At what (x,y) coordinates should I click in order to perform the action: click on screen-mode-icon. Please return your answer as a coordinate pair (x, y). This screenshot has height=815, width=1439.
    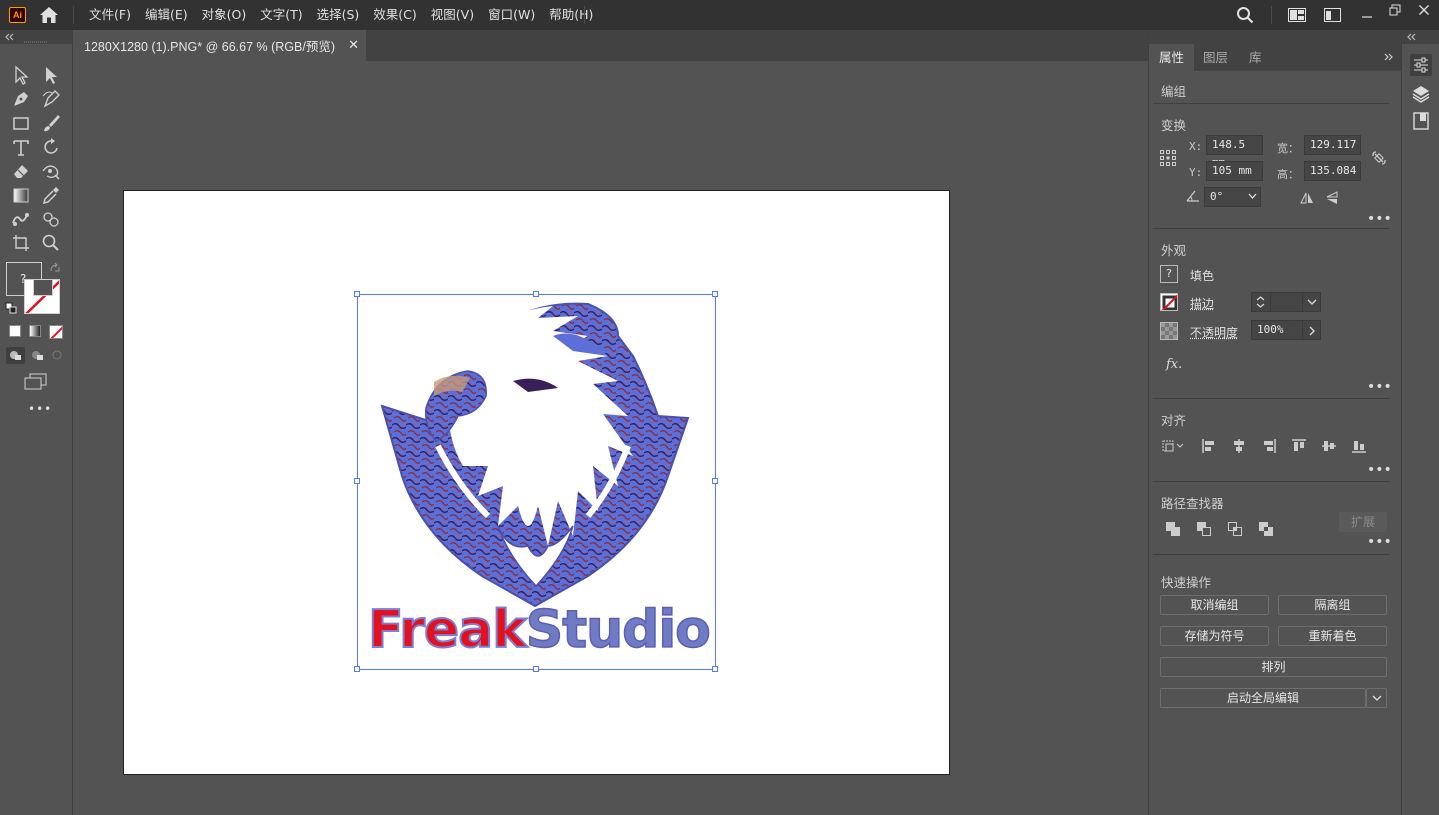
    Looking at the image, I should click on (36, 381).